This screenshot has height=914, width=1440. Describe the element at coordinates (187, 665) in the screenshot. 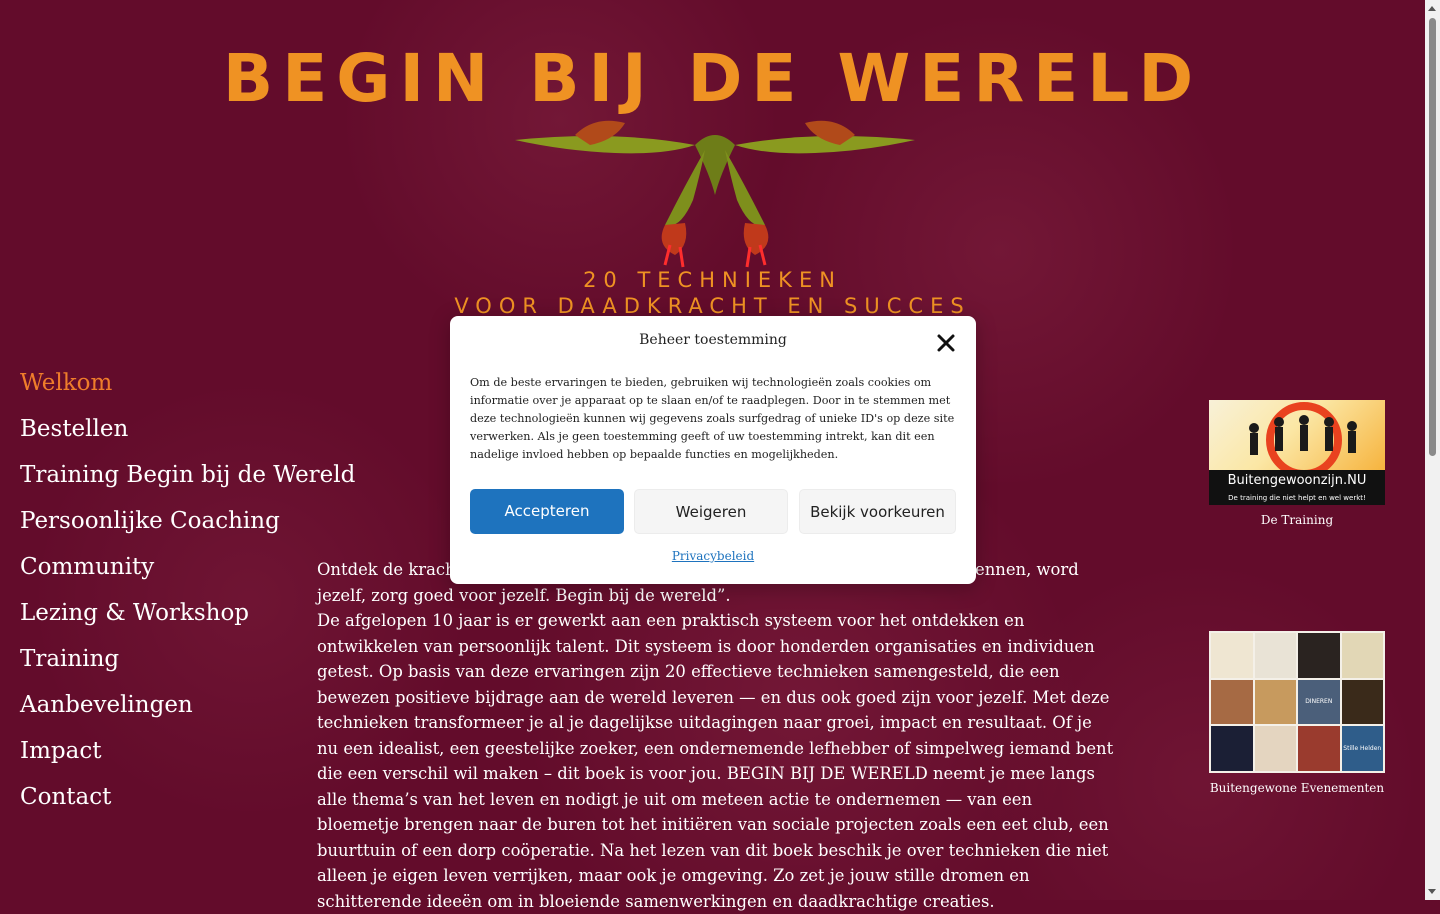

I see `nav-item-training: Training` at that location.